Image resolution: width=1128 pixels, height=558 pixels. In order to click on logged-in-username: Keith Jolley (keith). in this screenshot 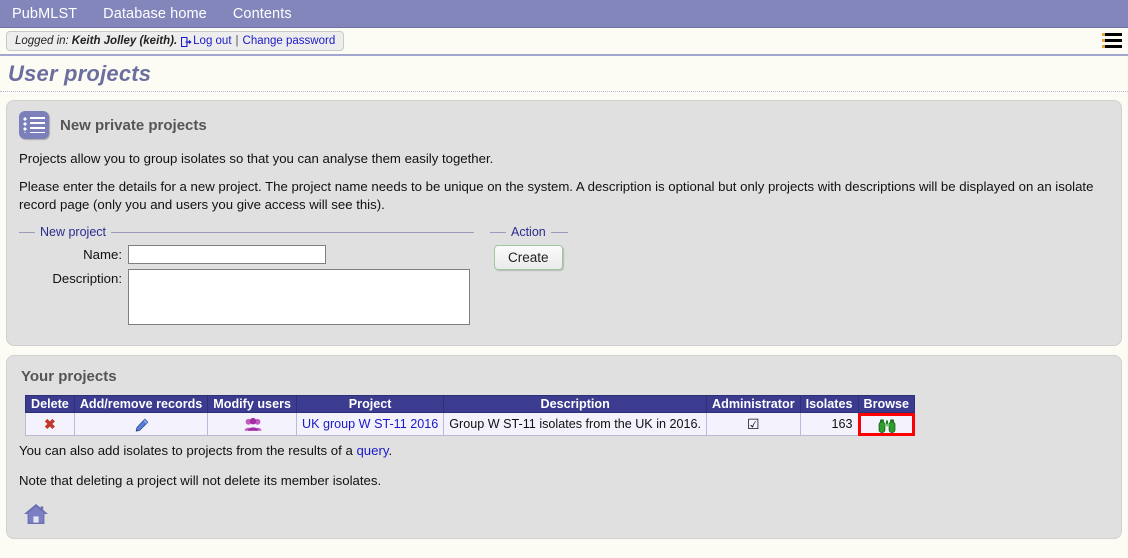, I will do `click(124, 41)`.